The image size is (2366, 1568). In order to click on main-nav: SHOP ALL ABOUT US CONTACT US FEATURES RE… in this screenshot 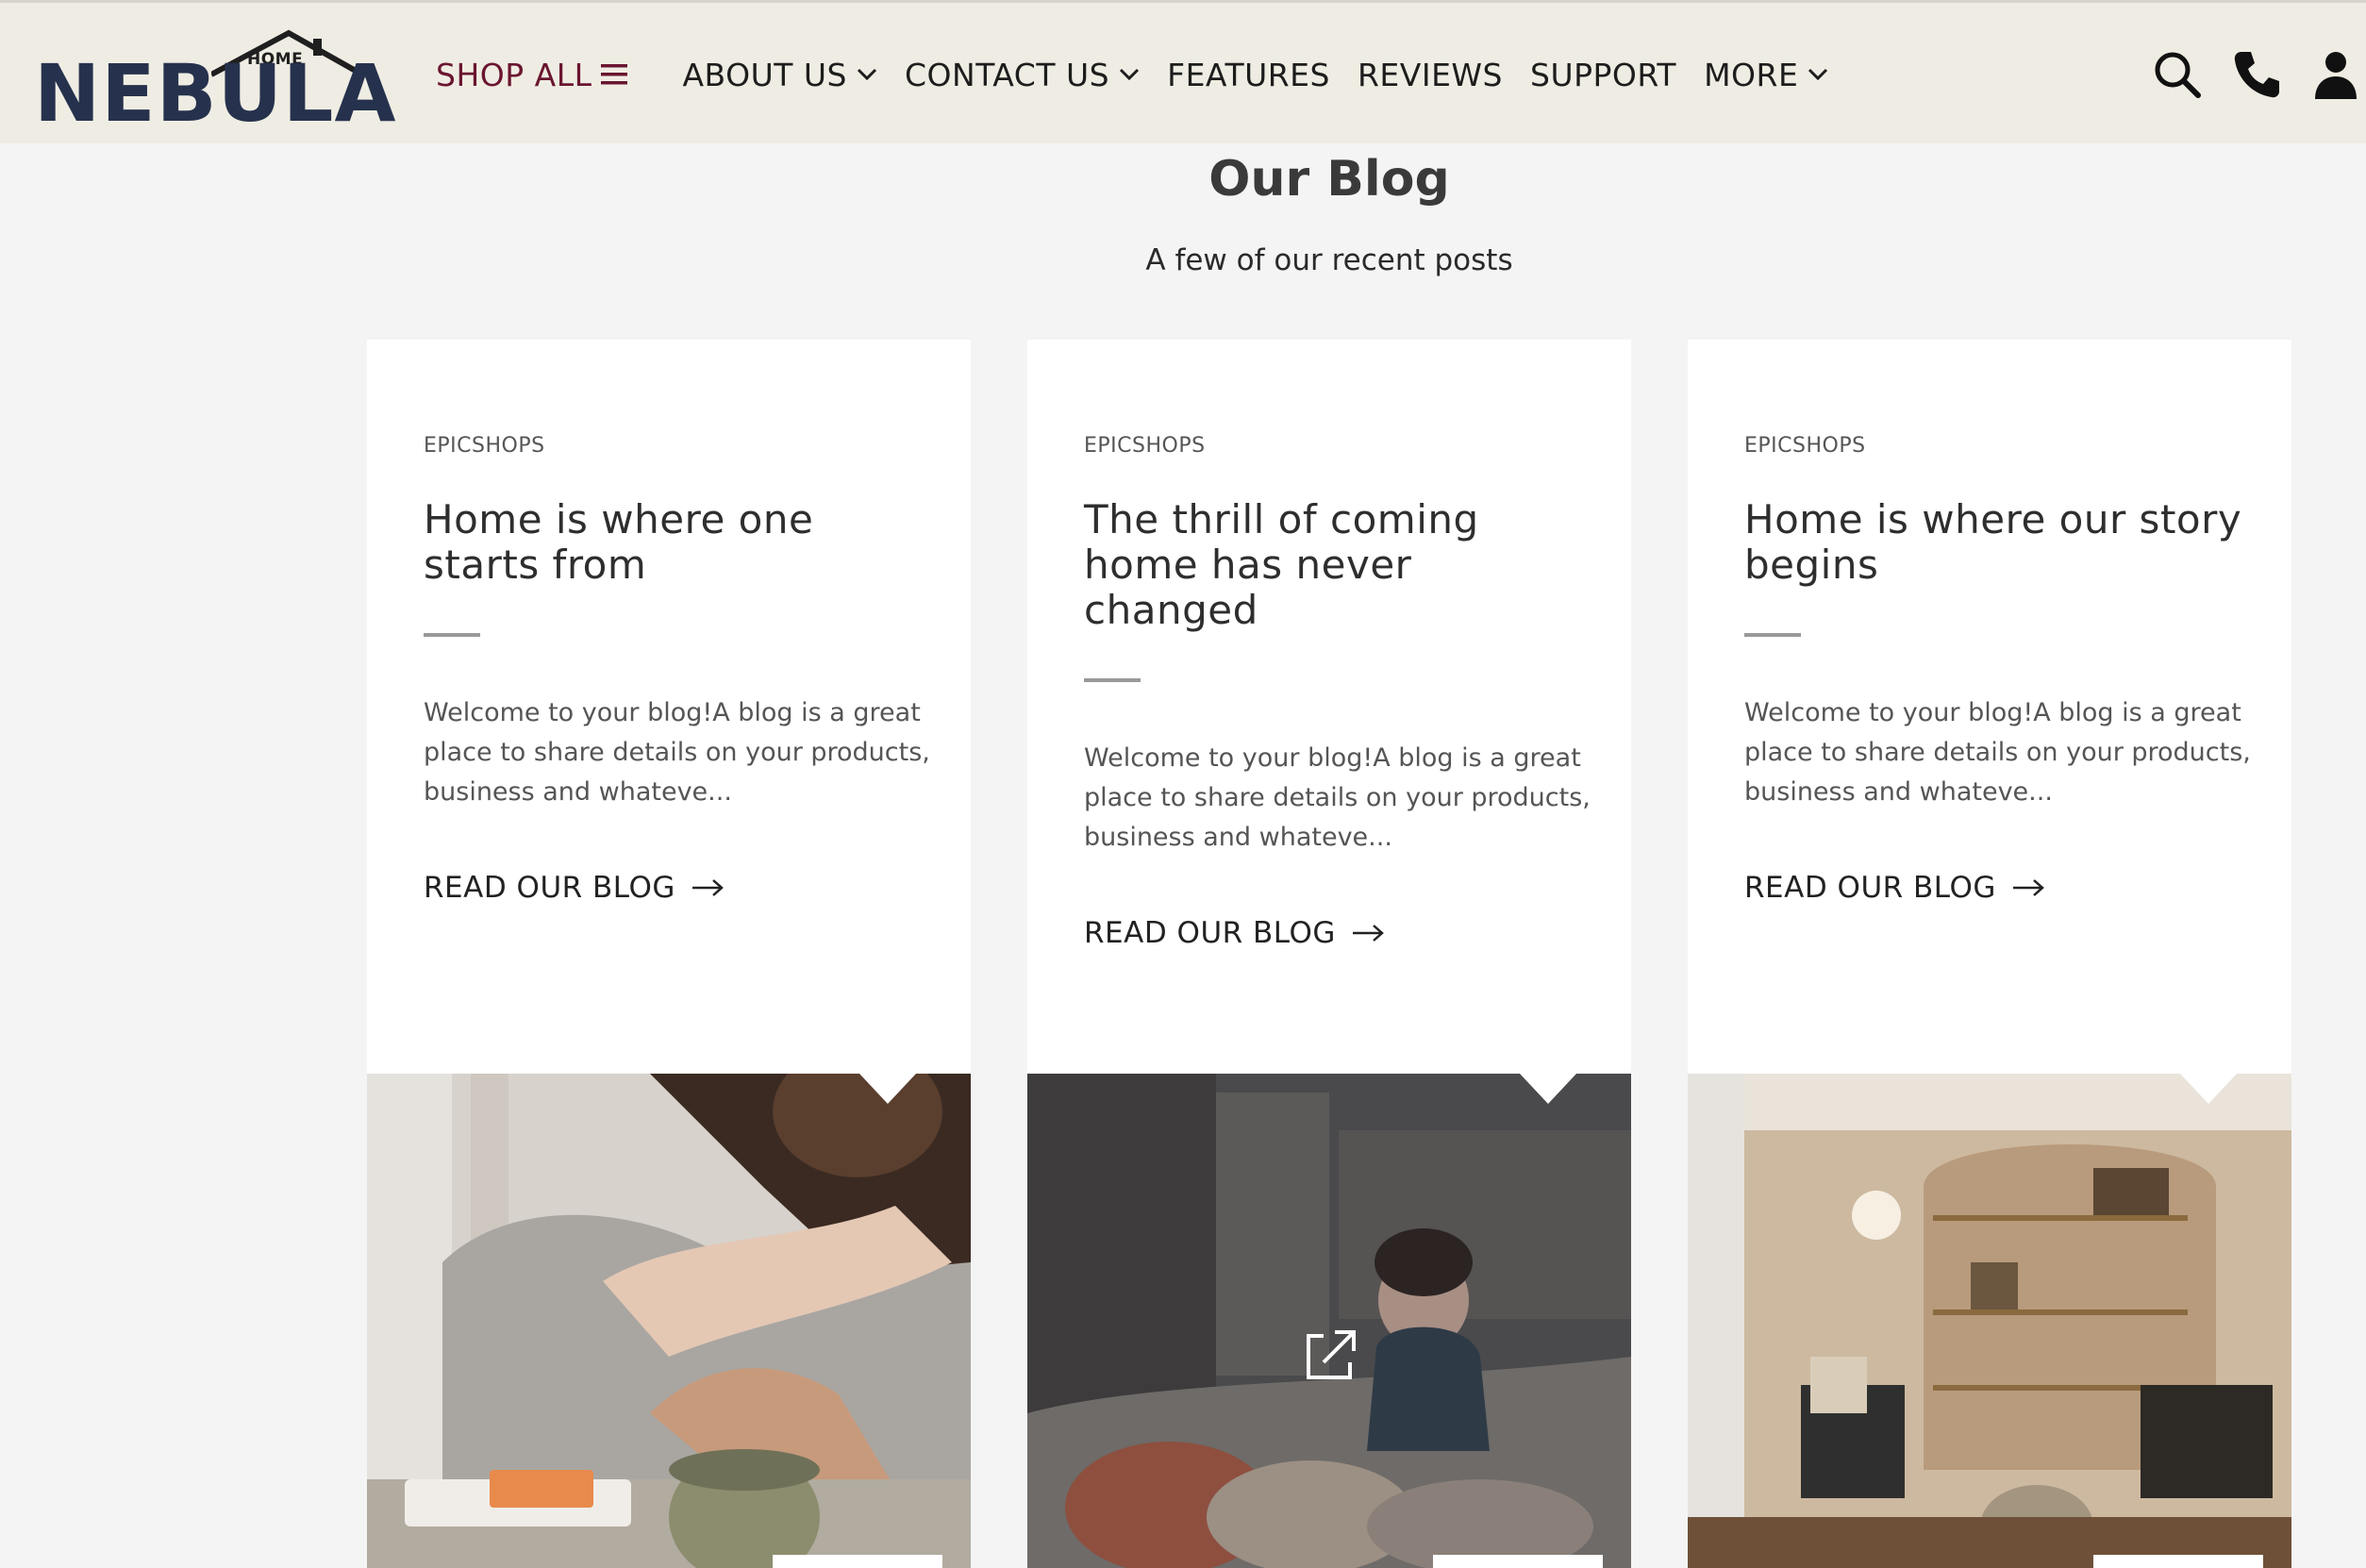, I will do `click(1146, 74)`.